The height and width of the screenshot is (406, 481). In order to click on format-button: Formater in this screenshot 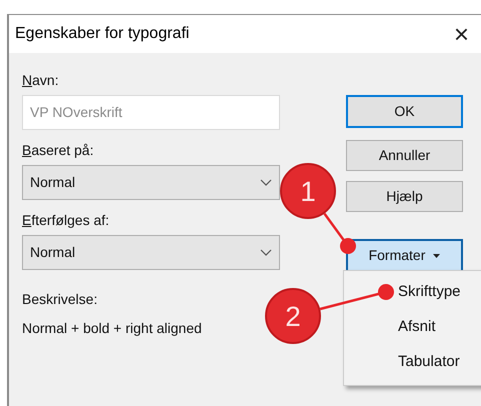, I will do `click(404, 255)`.